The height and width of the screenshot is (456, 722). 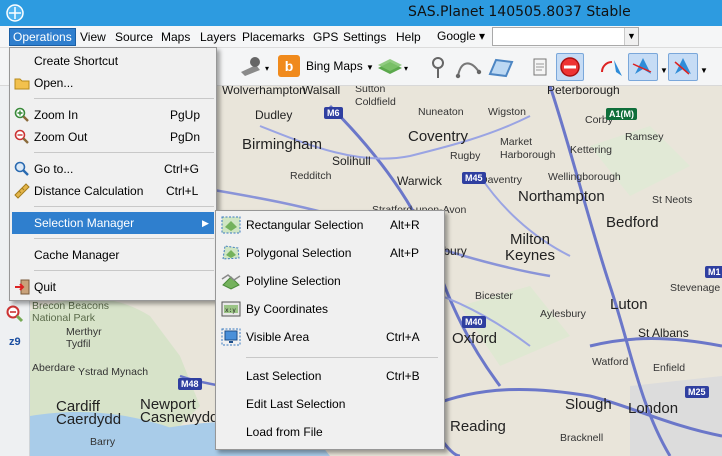 What do you see at coordinates (330, 432) in the screenshot?
I see `submenu-item-load-from-file: Load from File` at bounding box center [330, 432].